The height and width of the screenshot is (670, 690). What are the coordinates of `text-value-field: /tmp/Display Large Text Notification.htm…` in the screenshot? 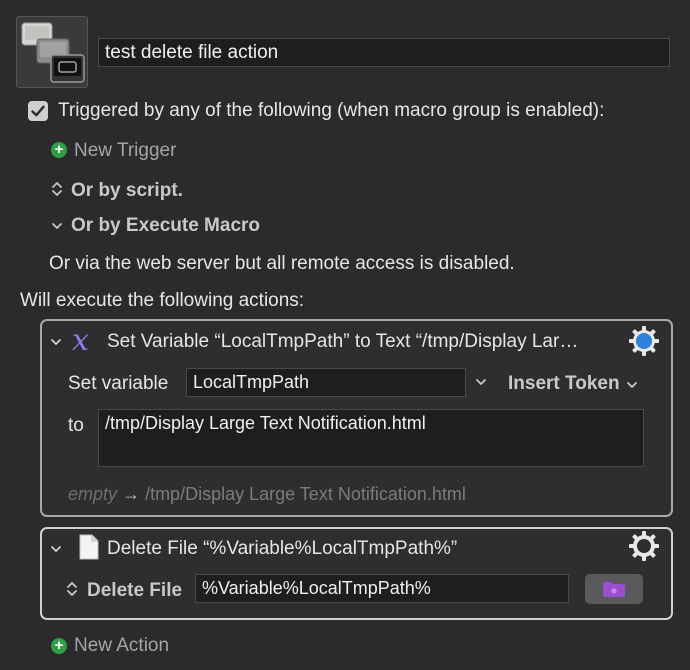 It's located at (371, 438).